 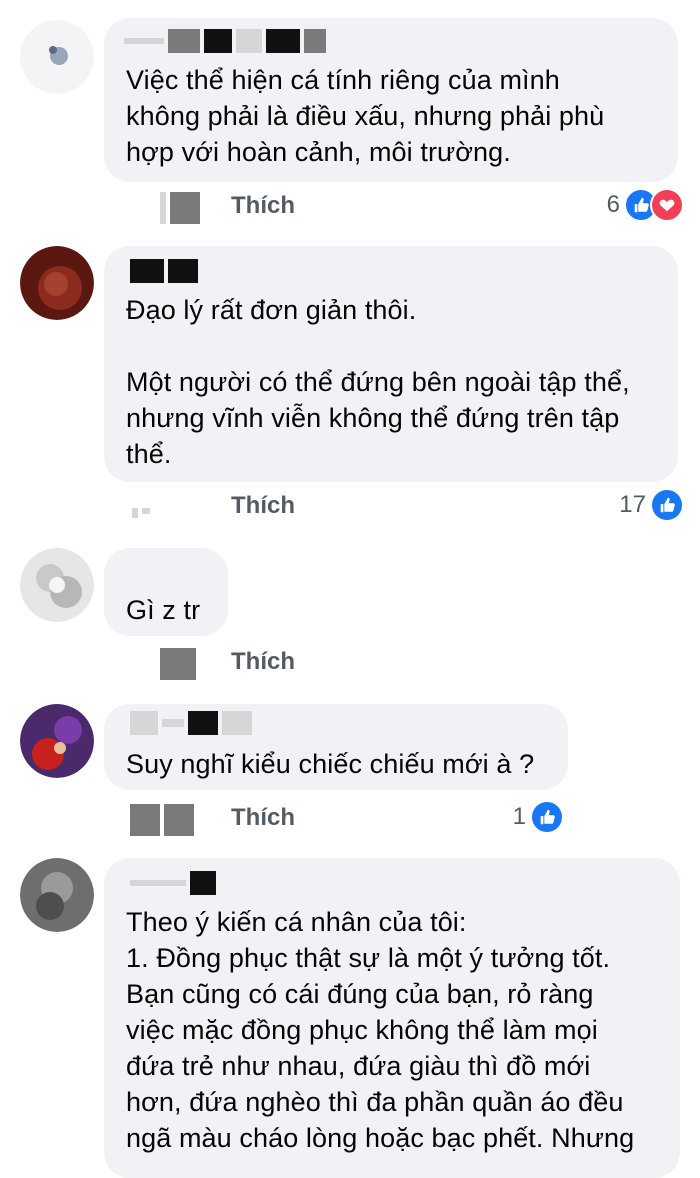 What do you see at coordinates (330, 764) in the screenshot?
I see `comment-text: Suy nghĩ kiểu chiếc chiếu mới à ?` at bounding box center [330, 764].